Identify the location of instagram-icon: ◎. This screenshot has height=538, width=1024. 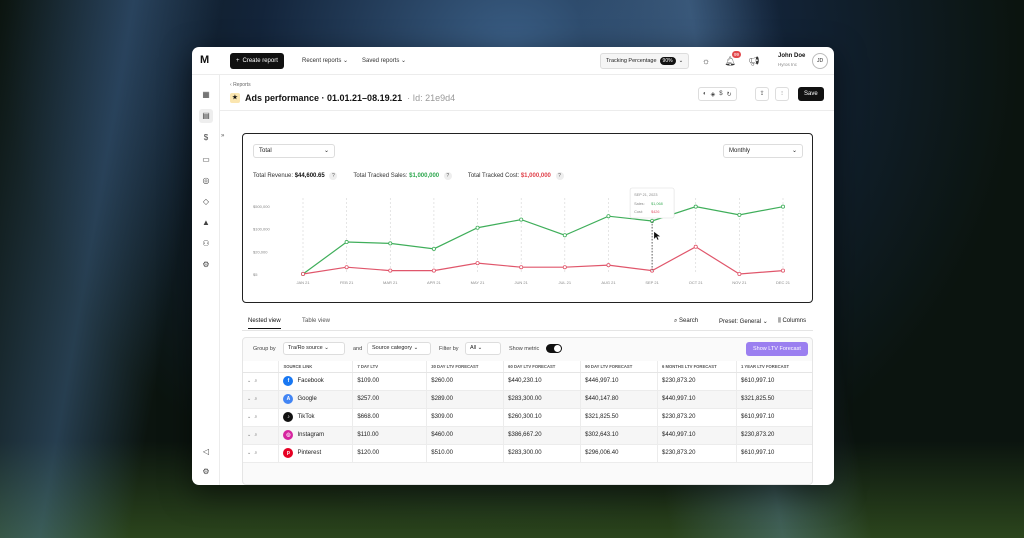
(288, 435).